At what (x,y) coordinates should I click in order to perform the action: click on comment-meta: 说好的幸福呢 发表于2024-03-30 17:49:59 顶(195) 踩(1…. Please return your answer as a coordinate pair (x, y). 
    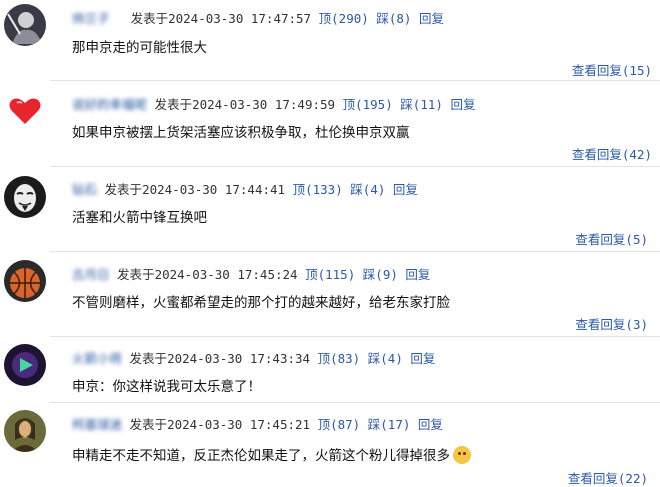
    Looking at the image, I should click on (273, 103).